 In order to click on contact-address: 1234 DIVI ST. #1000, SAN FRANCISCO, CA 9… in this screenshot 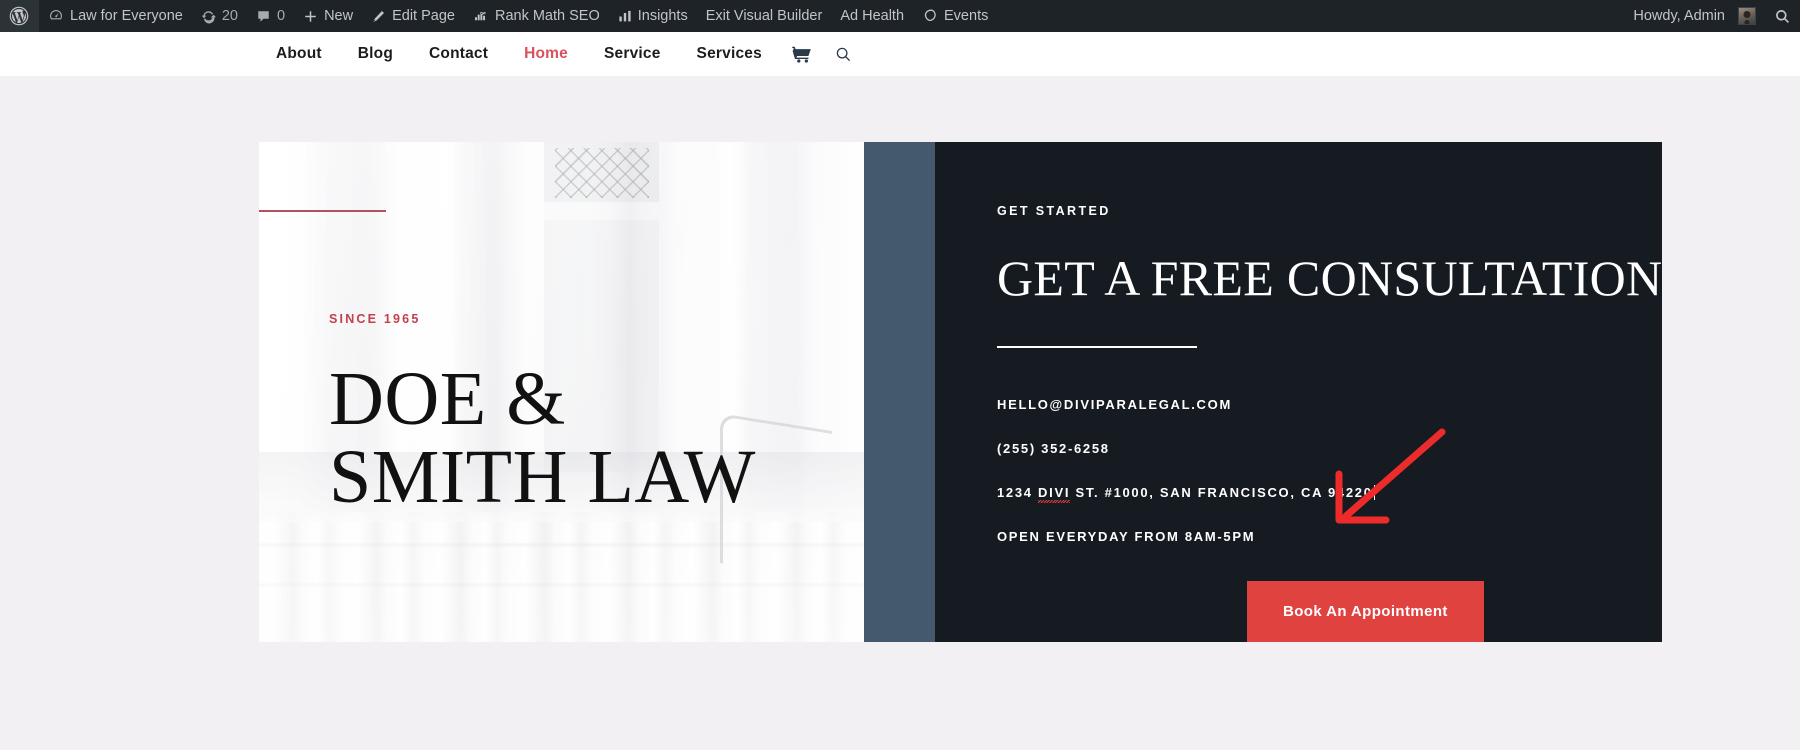, I will do `click(1186, 494)`.